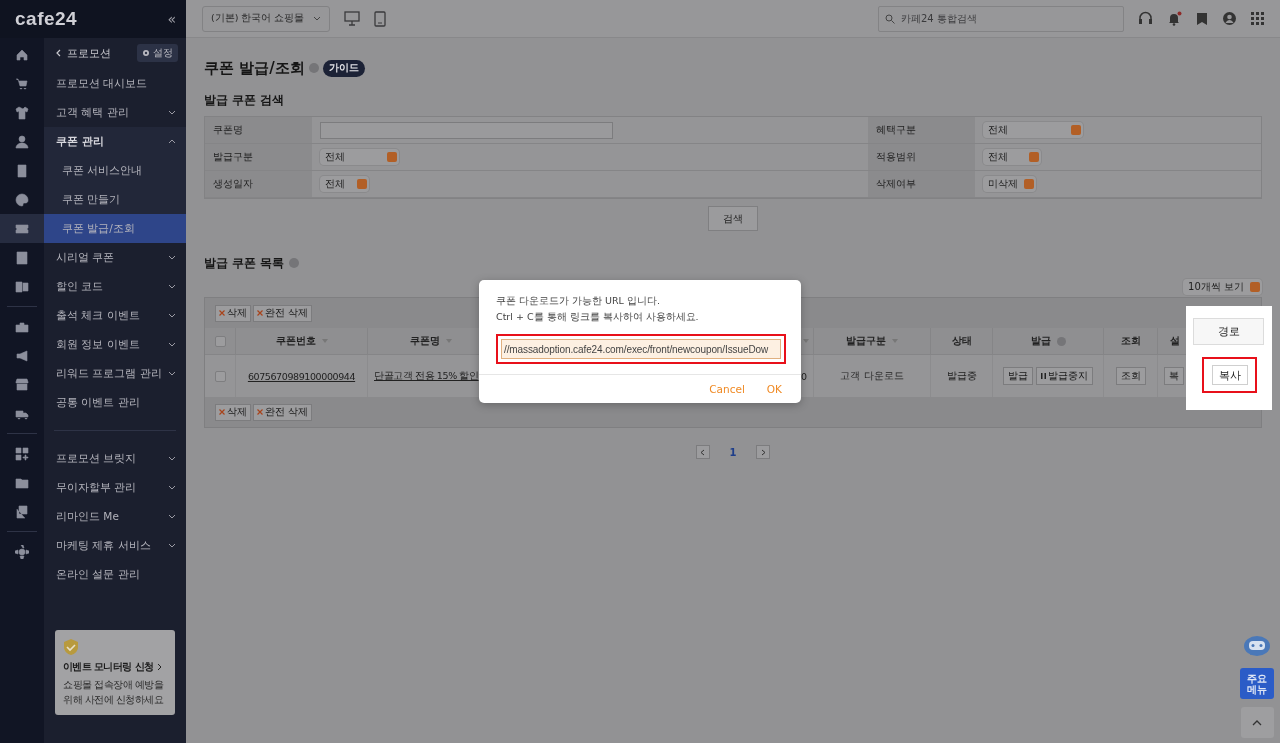 The image size is (1280, 743). I want to click on coupon-number-link: 6075670989100000944, so click(301, 376).